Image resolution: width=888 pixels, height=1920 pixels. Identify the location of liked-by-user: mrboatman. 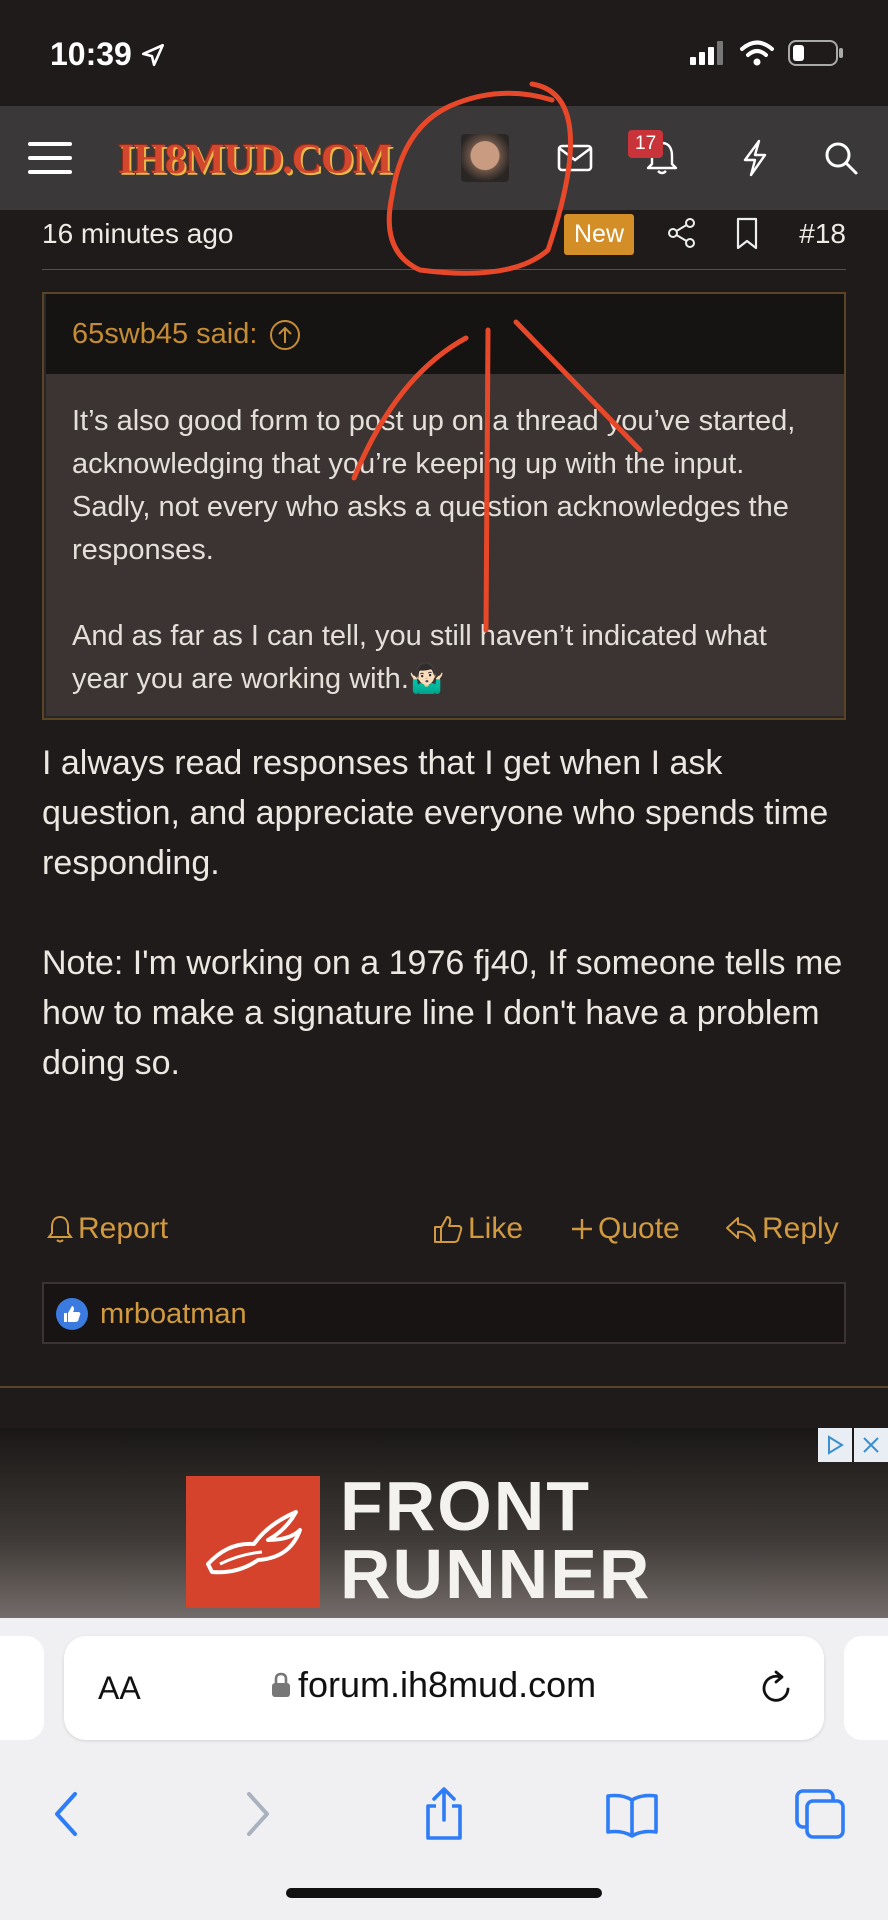
(173, 1314).